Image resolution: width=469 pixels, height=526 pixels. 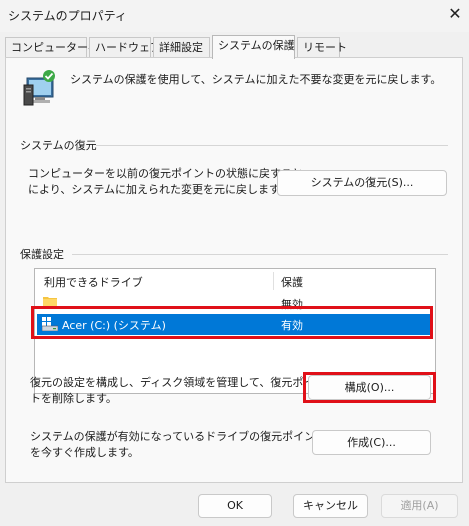 What do you see at coordinates (292, 304) in the screenshot?
I see `drive-protection-status: 無効` at bounding box center [292, 304].